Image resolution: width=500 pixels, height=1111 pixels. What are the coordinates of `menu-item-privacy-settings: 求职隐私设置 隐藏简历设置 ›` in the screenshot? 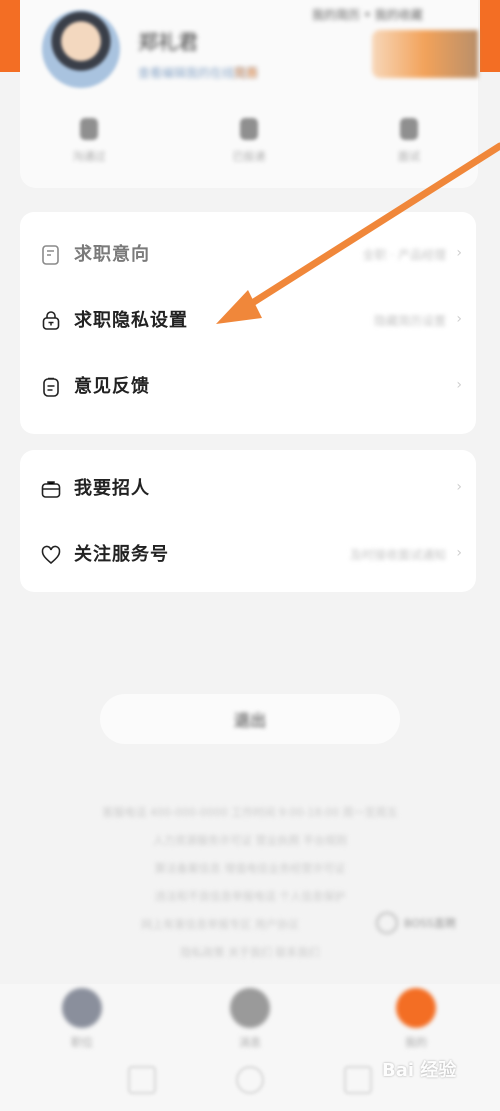 It's located at (248, 320).